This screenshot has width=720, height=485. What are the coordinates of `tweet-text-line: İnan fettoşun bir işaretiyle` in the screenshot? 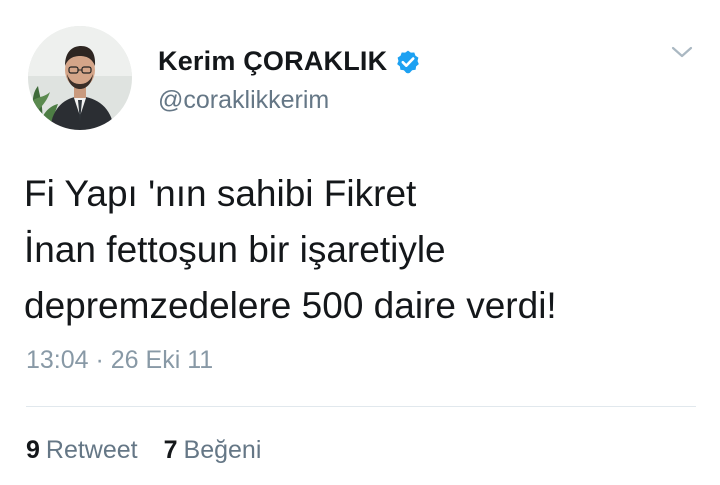 It's located at (235, 249).